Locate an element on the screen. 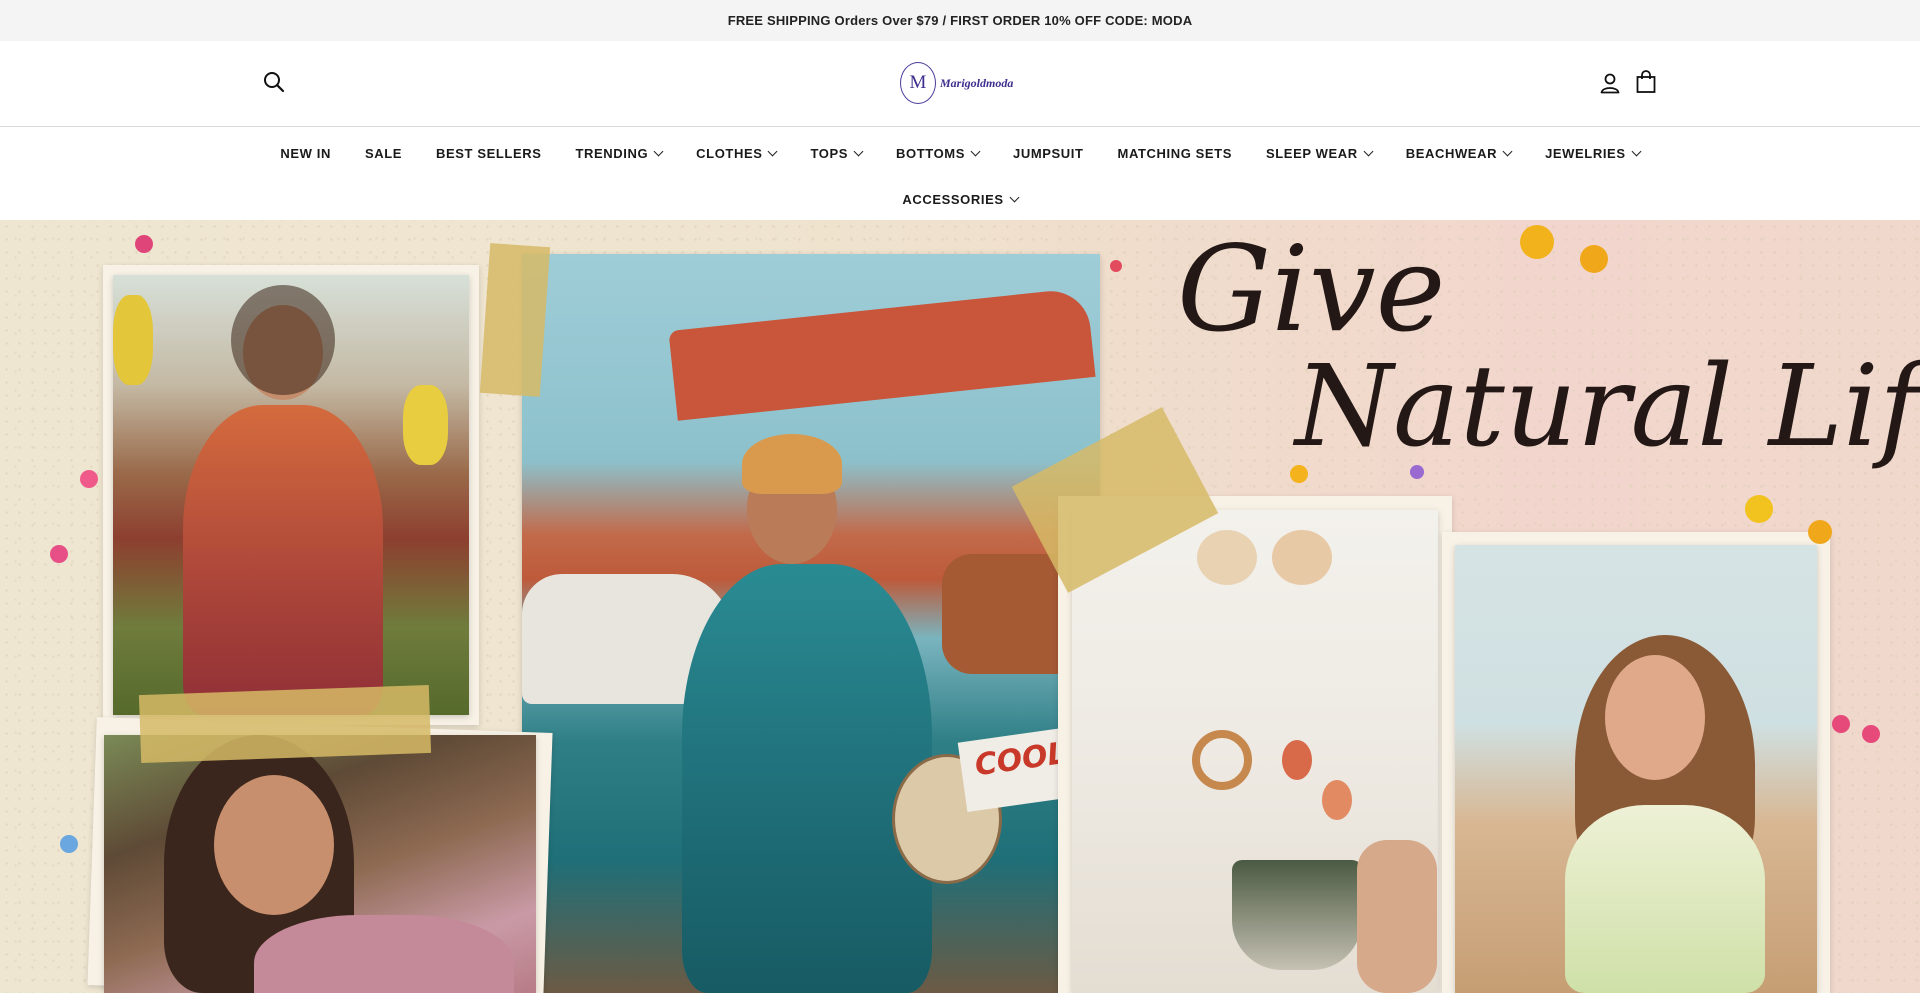  photo-shell-ornaments is located at coordinates (1255, 751).